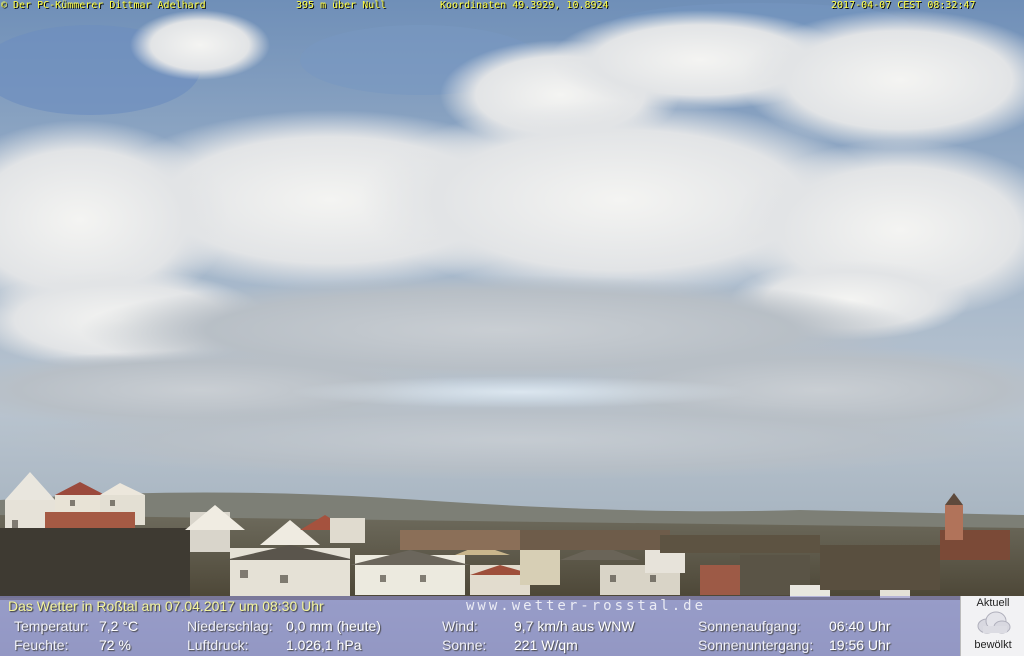 This screenshot has width=1024, height=656. What do you see at coordinates (860, 626) in the screenshot?
I see `sunrise-value: 06:40 Uhr` at bounding box center [860, 626].